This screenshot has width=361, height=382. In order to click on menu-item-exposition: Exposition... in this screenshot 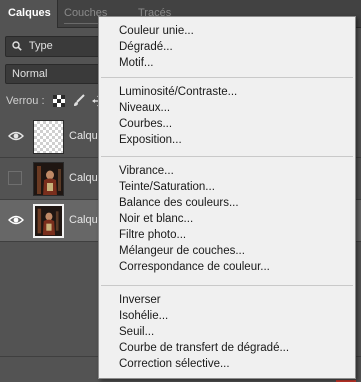, I will do `click(150, 140)`.